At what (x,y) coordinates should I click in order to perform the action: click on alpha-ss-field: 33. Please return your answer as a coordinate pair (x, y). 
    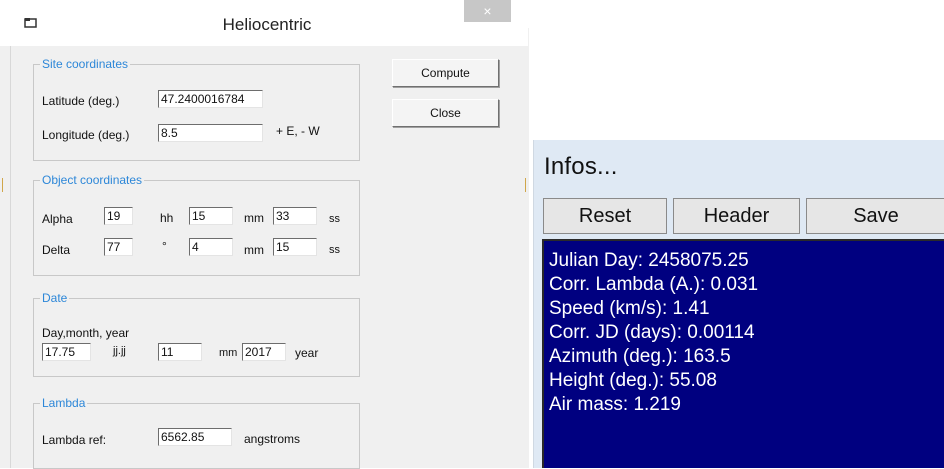
    Looking at the image, I should click on (295, 216).